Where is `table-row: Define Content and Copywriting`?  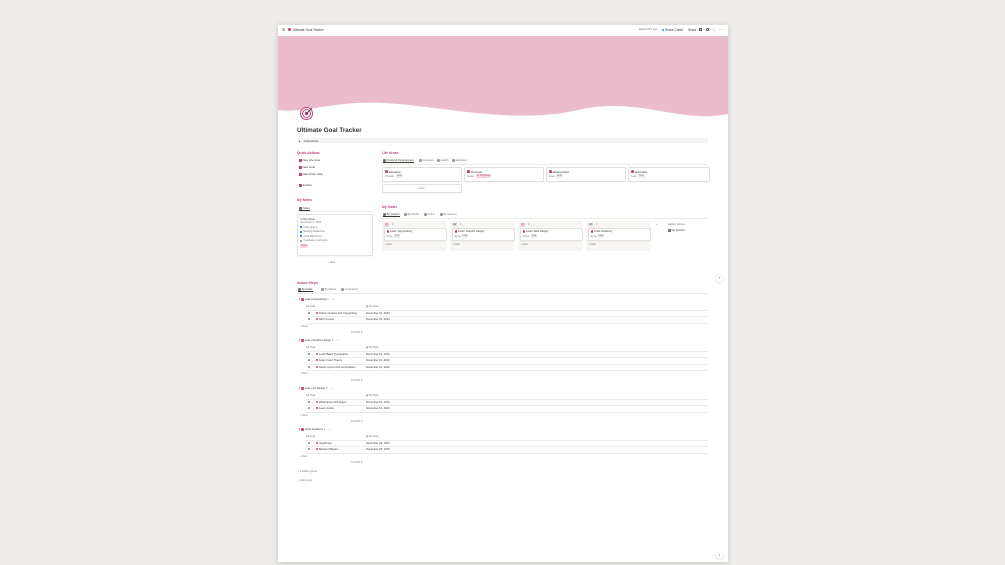
table-row: Define Content and Copywriting is located at coordinates (336, 313).